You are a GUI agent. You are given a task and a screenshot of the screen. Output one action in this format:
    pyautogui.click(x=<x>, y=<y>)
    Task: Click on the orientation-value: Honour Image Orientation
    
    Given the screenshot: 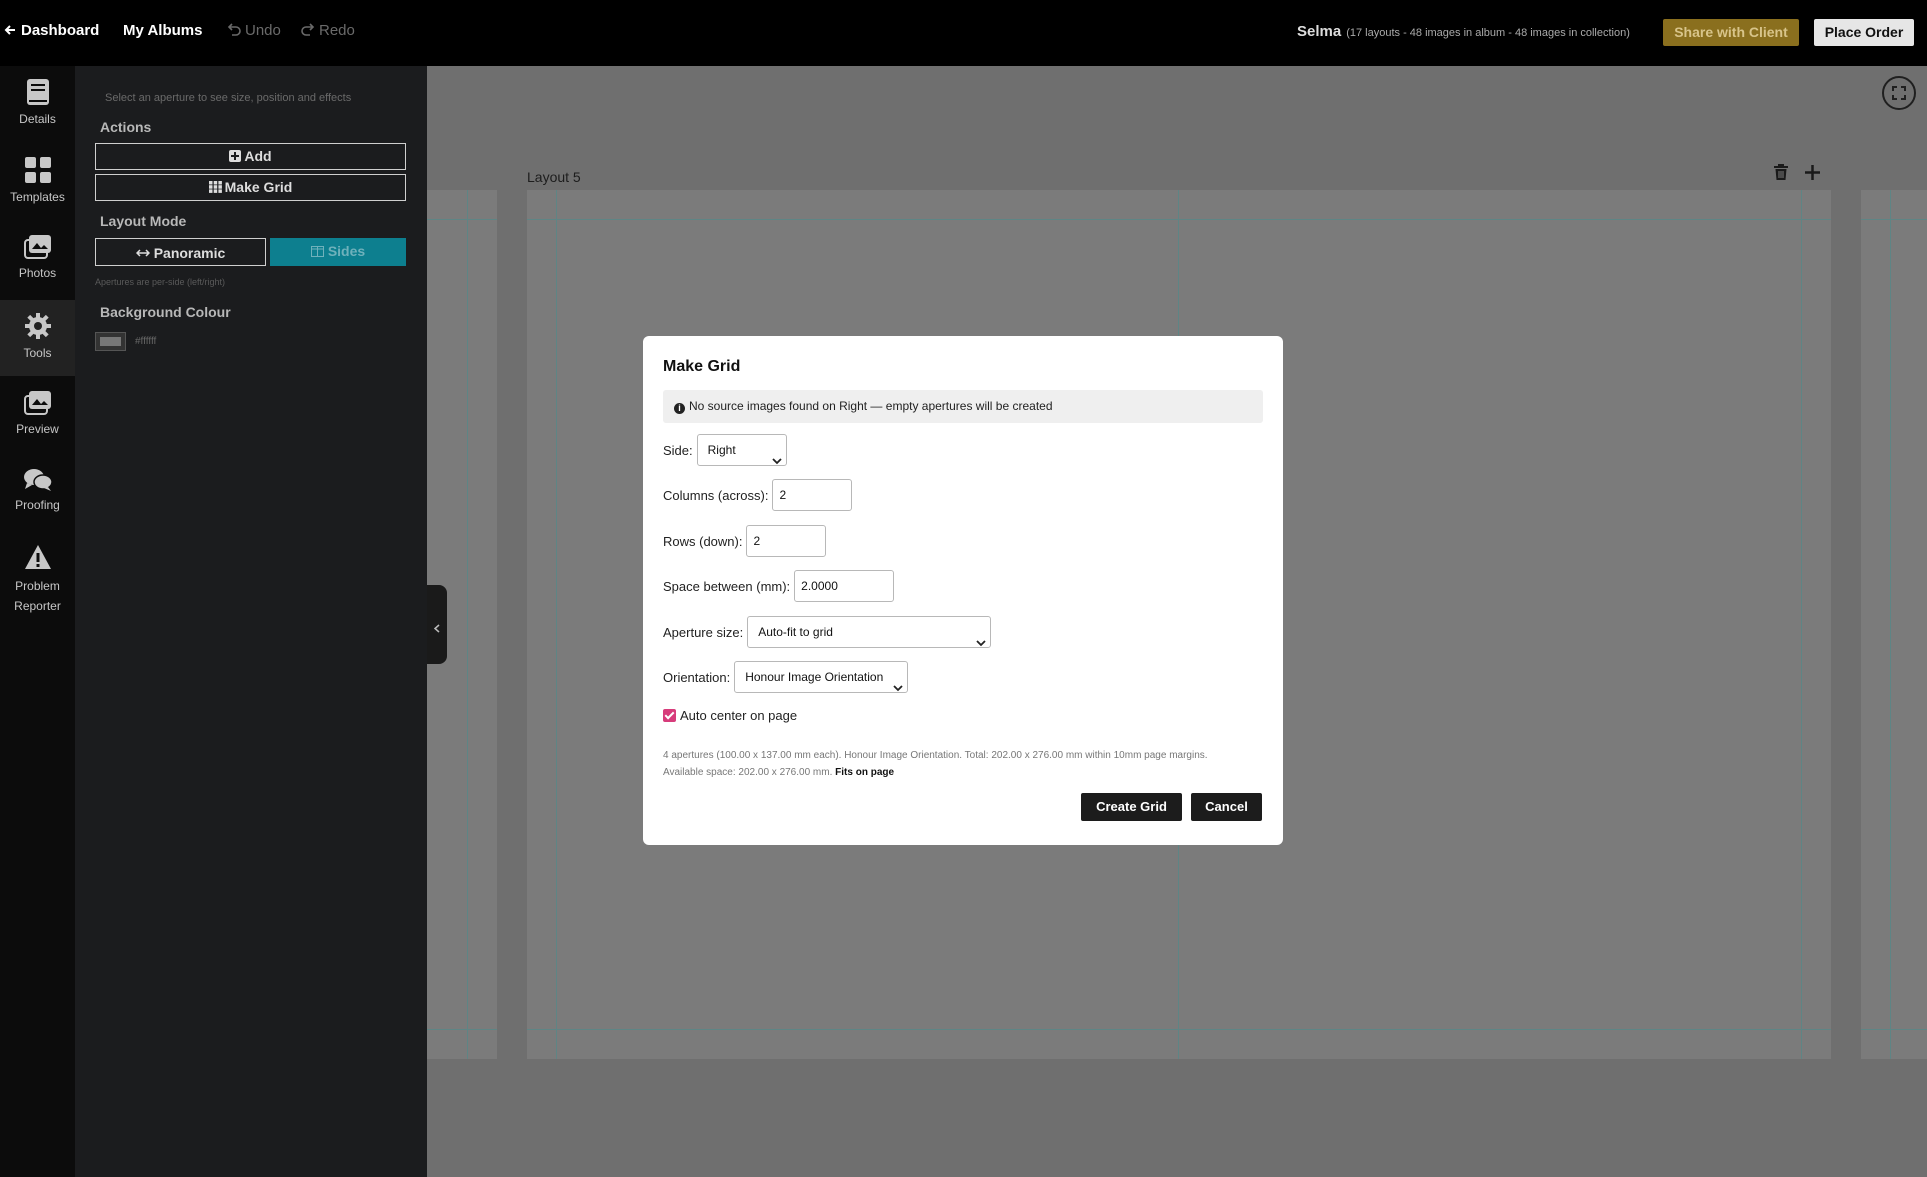 What is the action you would take?
    pyautogui.click(x=814, y=677)
    